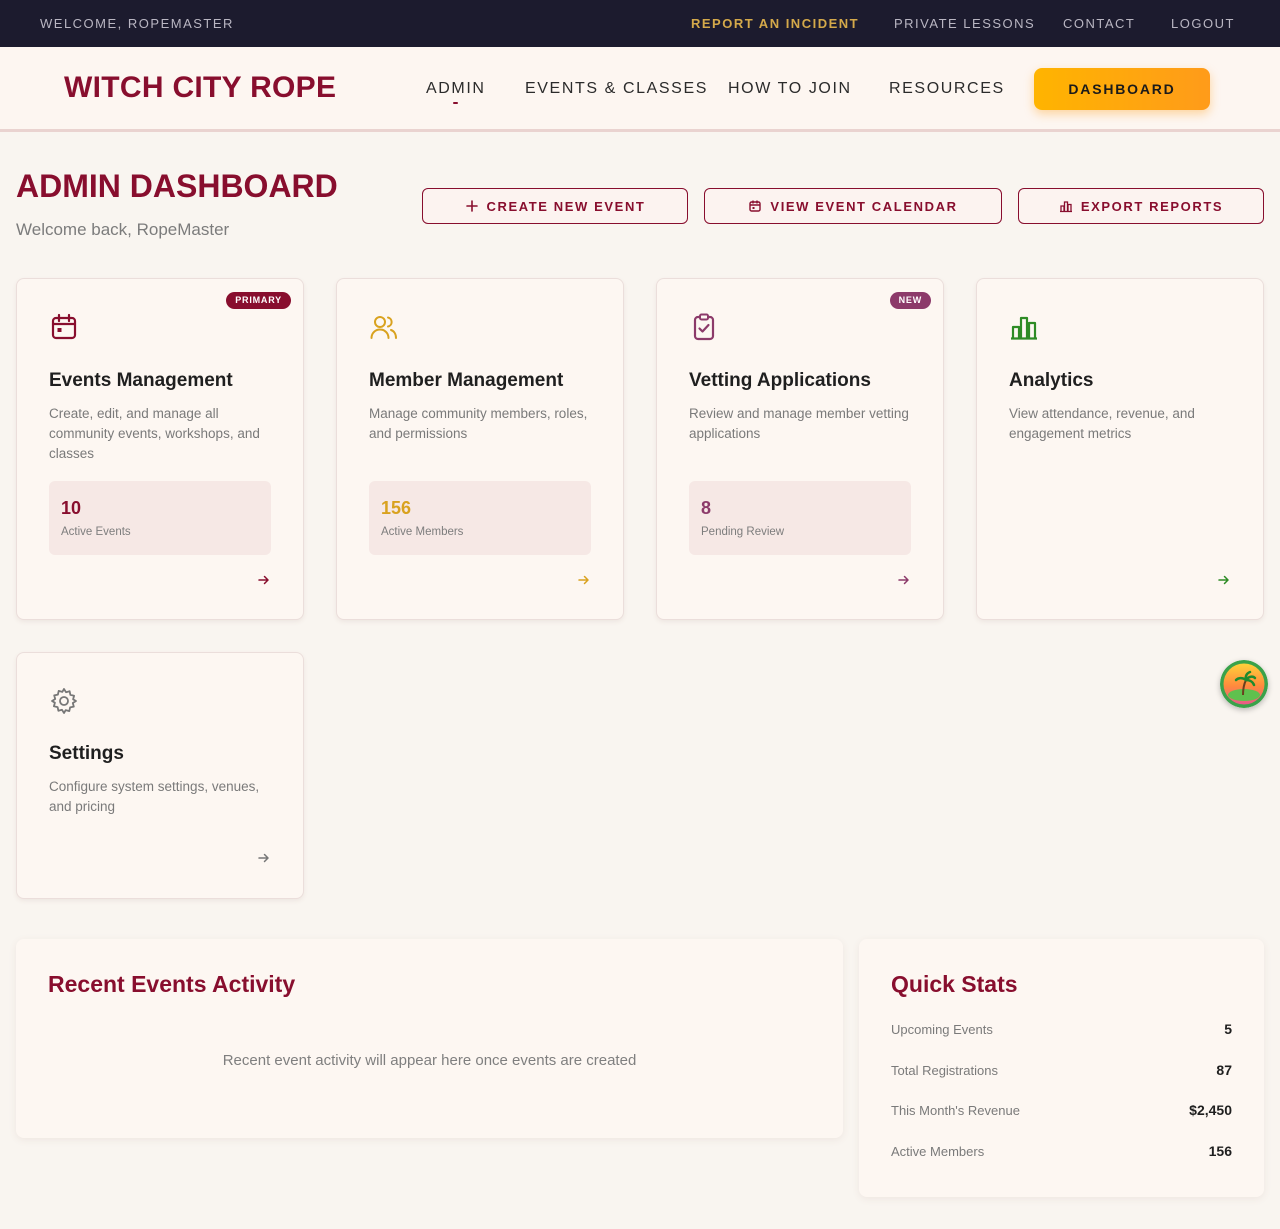 The image size is (1280, 1229). I want to click on card-stat: 8 Pending Review, so click(800, 518).